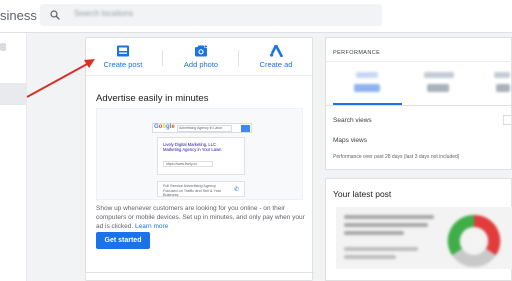 The width and height of the screenshot is (512, 281). Describe the element at coordinates (13, 157) in the screenshot. I see `sidebar` at that location.